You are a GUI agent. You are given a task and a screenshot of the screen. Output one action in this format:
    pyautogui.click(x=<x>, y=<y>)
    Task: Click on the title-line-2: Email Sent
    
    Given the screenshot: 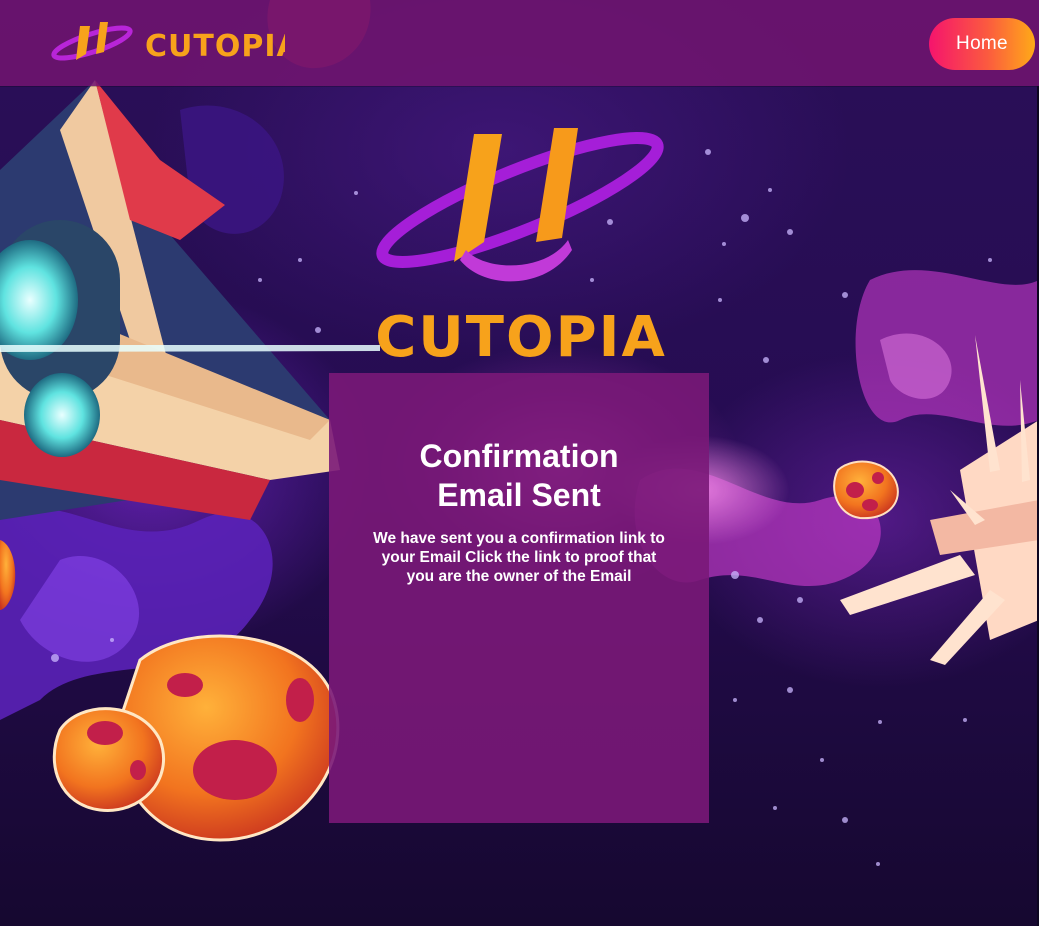 What is the action you would take?
    pyautogui.click(x=519, y=495)
    